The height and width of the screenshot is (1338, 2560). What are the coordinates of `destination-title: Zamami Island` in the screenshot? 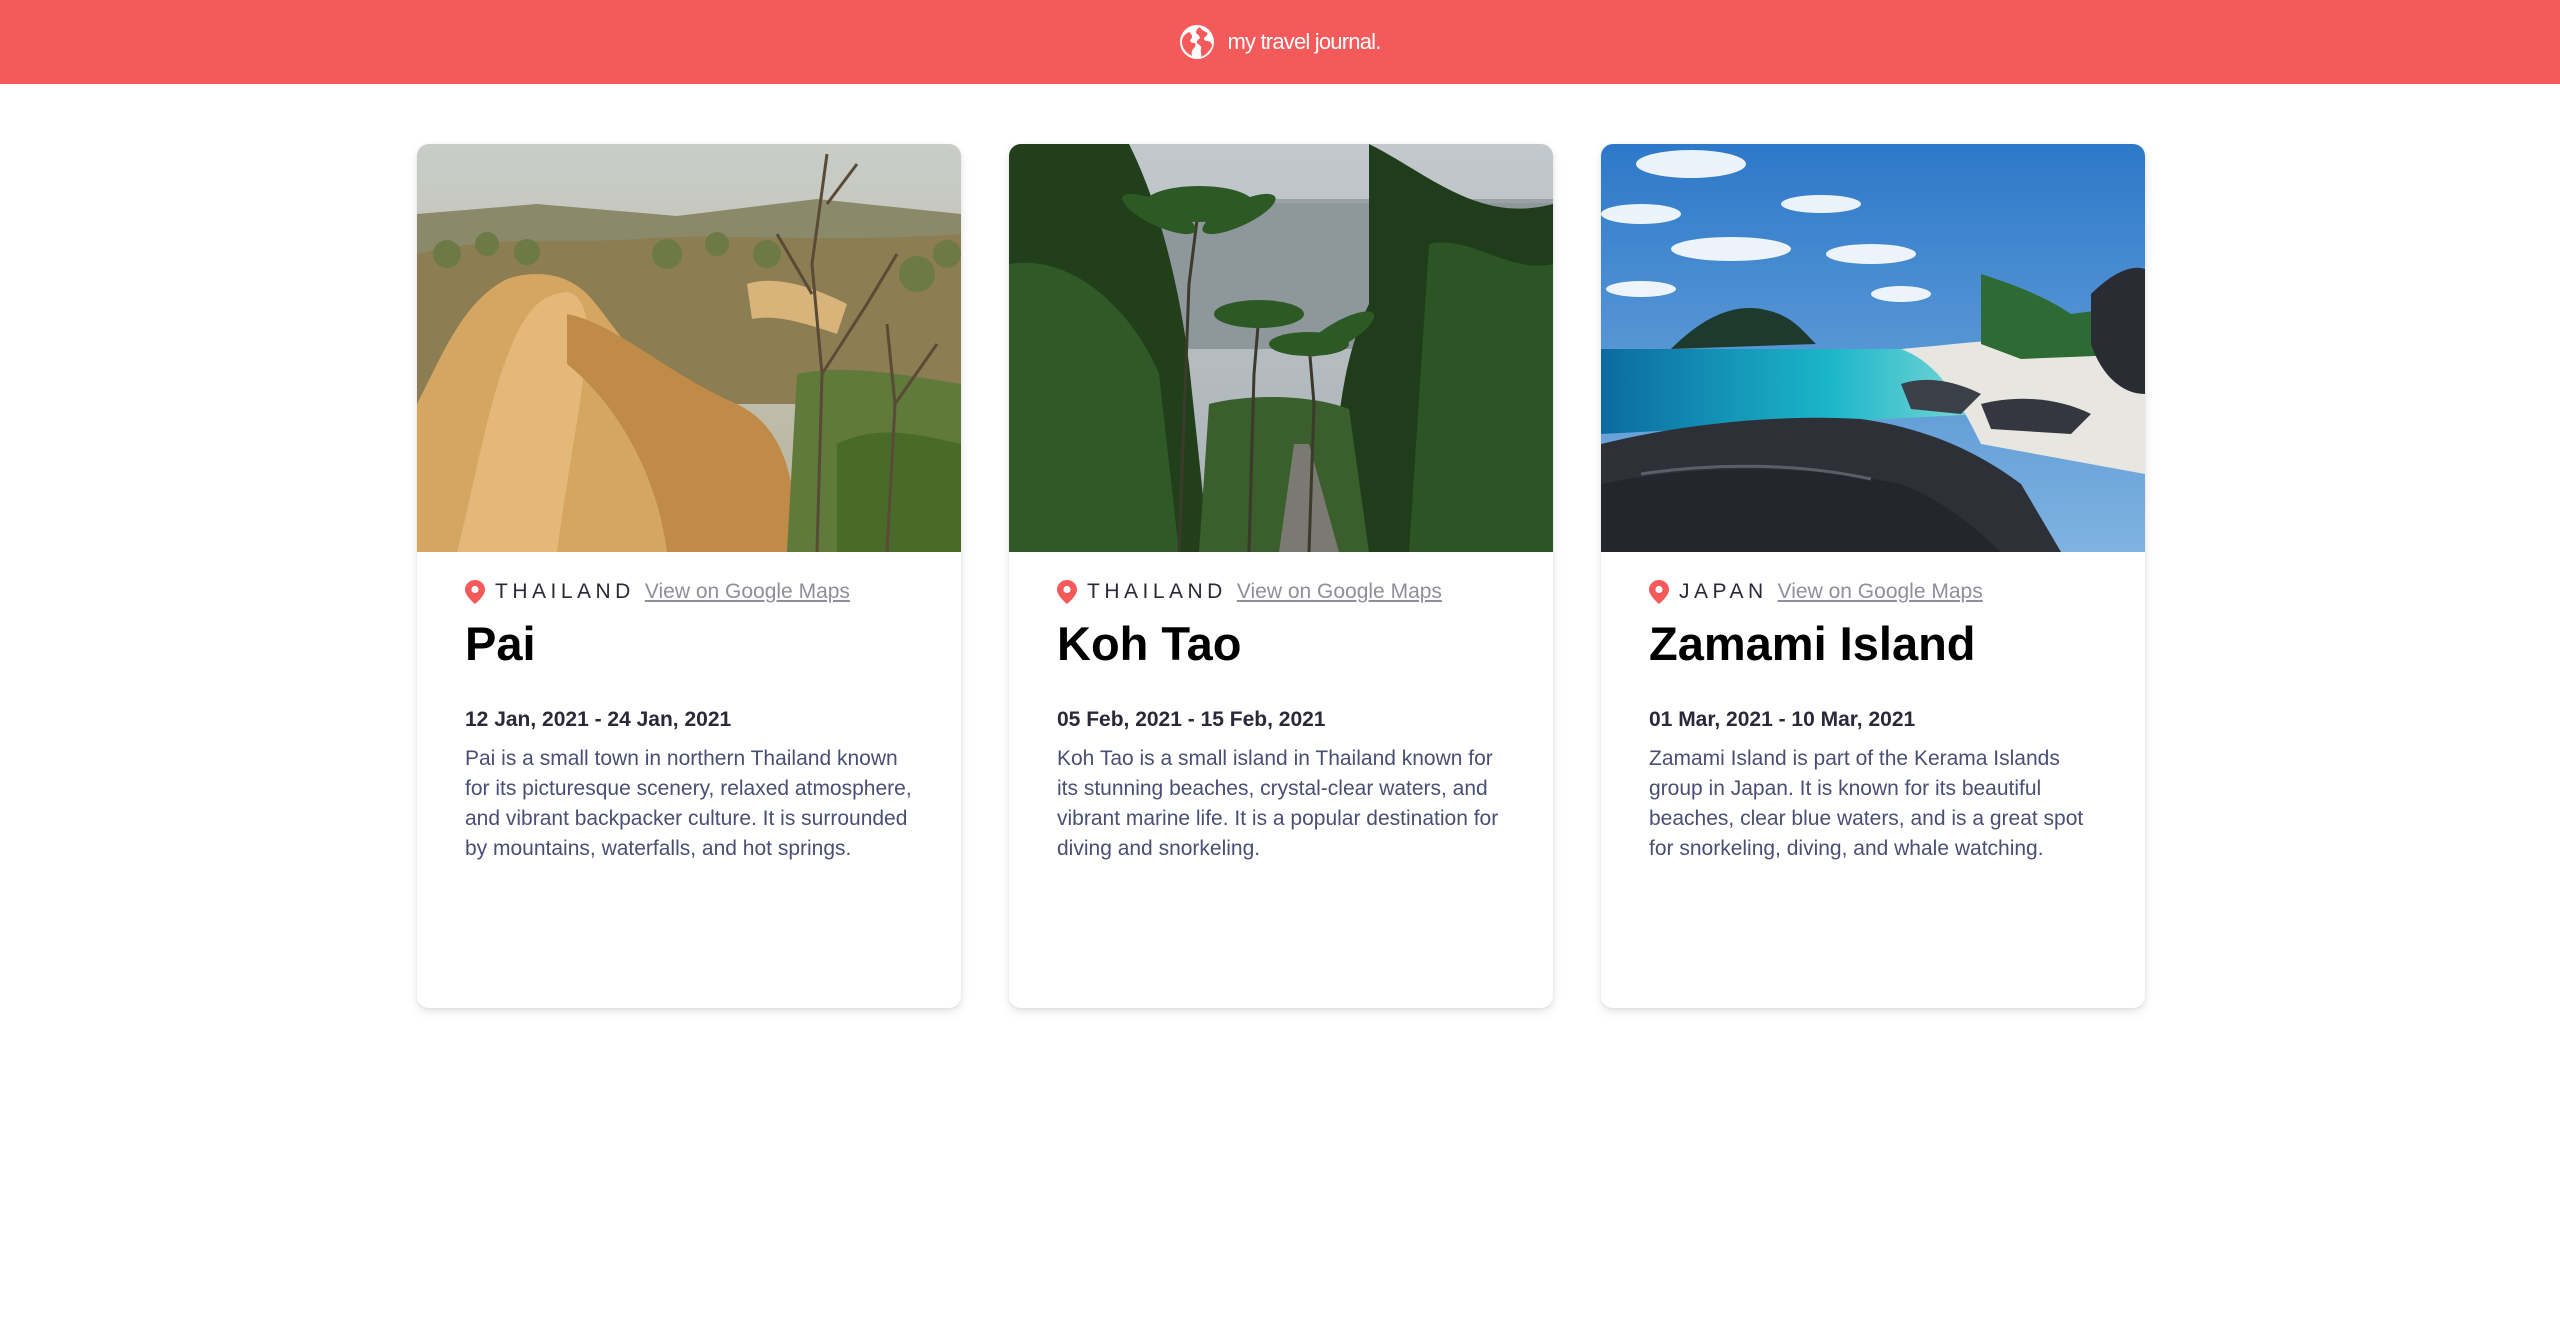 It's located at (1812, 643).